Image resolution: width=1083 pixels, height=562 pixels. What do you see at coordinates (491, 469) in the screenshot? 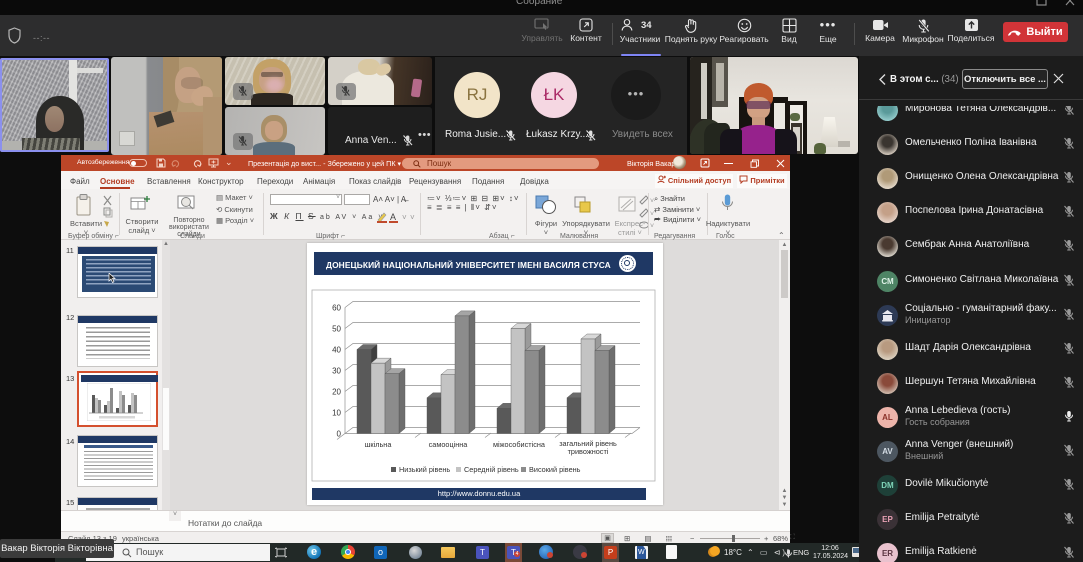
I see `svg-text: Середній рівень` at bounding box center [491, 469].